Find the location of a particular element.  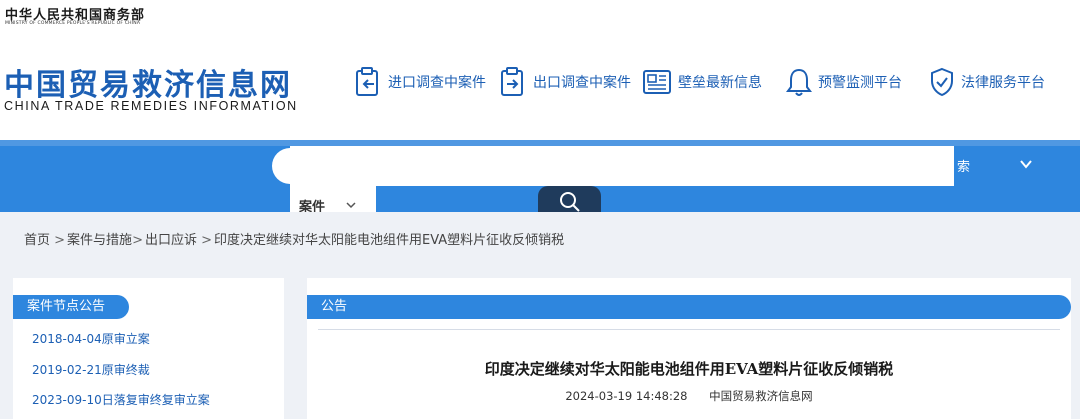

nav-warning-monitor-label: 预警监测平台 is located at coordinates (860, 83).